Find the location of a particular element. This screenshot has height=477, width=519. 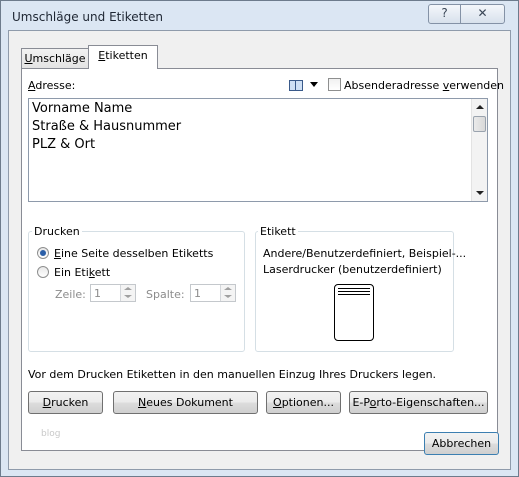

btn-post: eues Dokument is located at coordinates (189, 402).